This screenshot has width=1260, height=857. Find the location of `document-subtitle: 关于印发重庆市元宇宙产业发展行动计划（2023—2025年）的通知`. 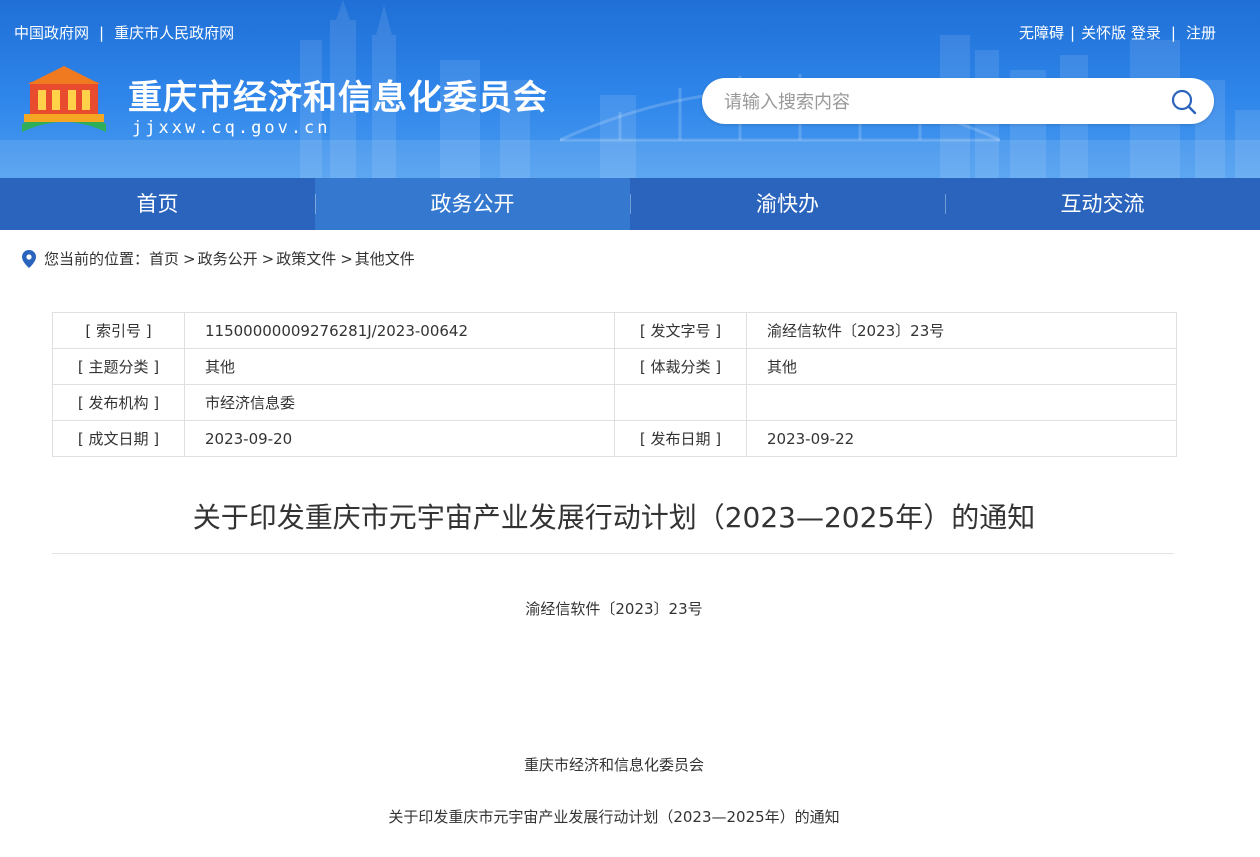

document-subtitle: 关于印发重庆市元宇宙产业发展行动计划（2023—2025年）的通知 is located at coordinates (614, 817).